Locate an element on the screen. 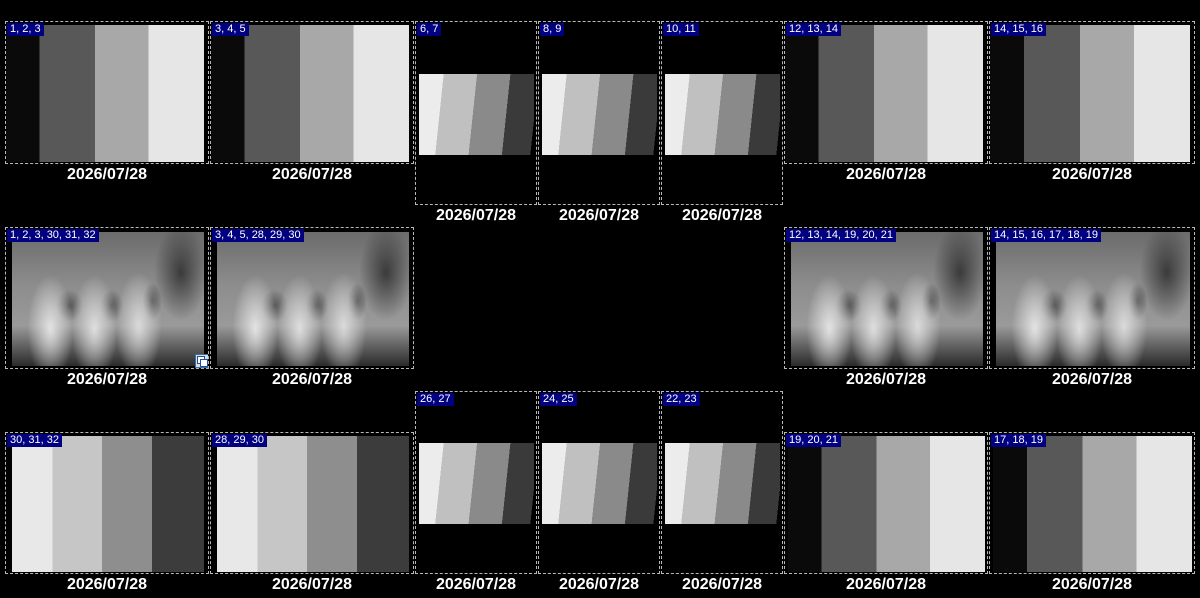 The width and height of the screenshot is (1200, 598). tooth-numbers-label: 10, 11 is located at coordinates (681, 29).